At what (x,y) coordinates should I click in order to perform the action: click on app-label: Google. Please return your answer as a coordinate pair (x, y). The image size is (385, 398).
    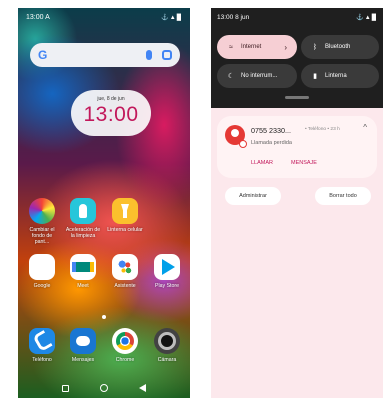
    Looking at the image, I should click on (42, 286).